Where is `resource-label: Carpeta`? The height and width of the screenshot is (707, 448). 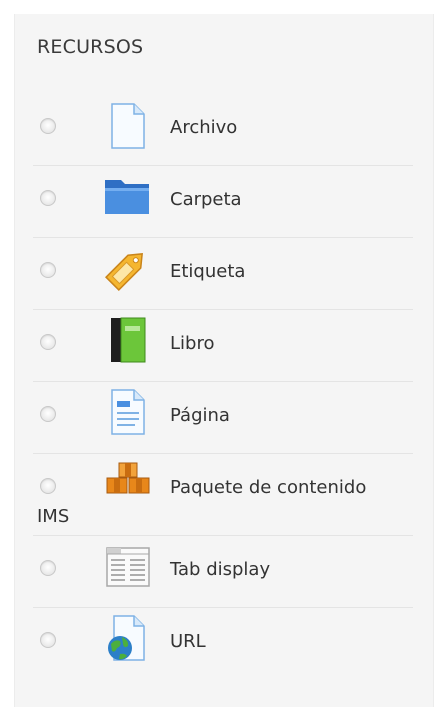 resource-label: Carpeta is located at coordinates (206, 199).